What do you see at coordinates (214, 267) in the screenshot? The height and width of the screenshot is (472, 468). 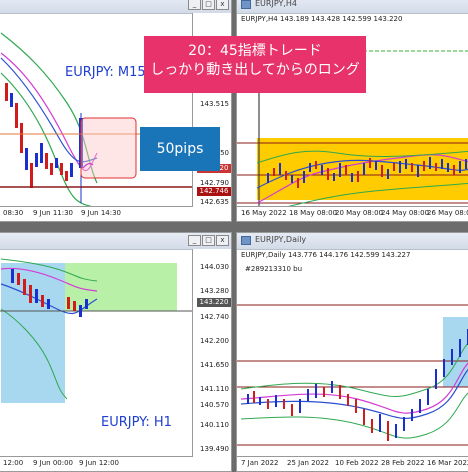 I see `y-tick: 144.030` at bounding box center [214, 267].